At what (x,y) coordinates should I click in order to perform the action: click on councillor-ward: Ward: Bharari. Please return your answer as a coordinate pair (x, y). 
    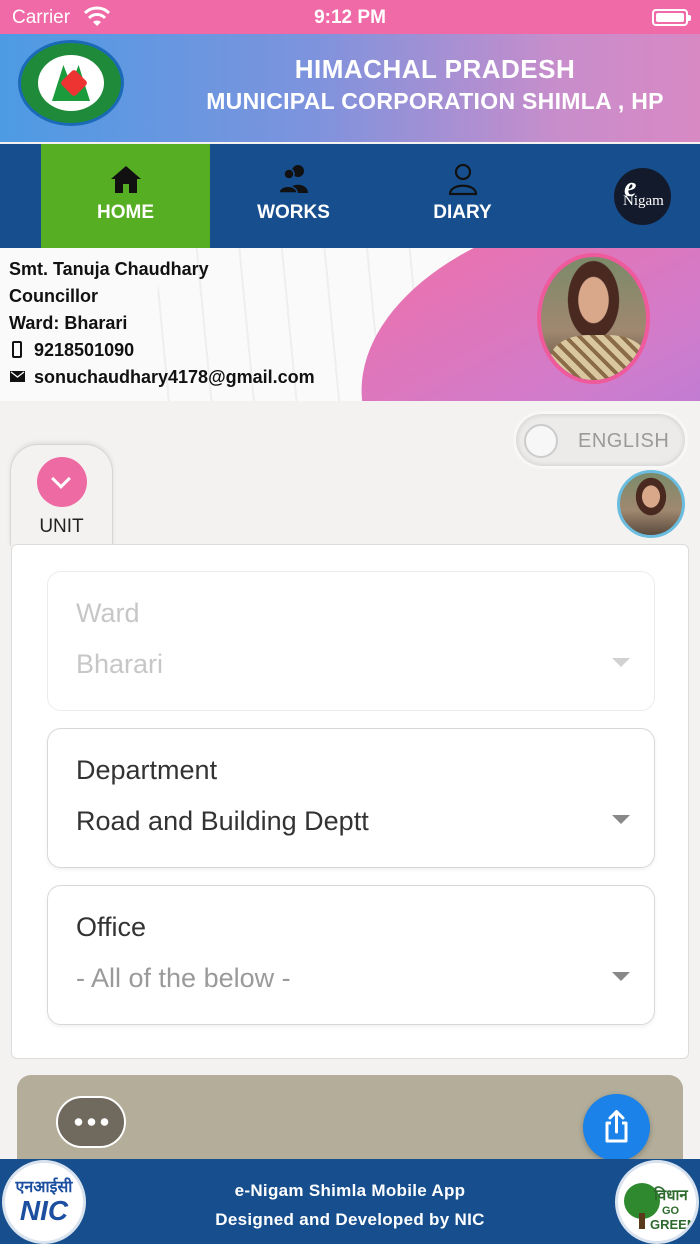
    Looking at the image, I should click on (68, 323).